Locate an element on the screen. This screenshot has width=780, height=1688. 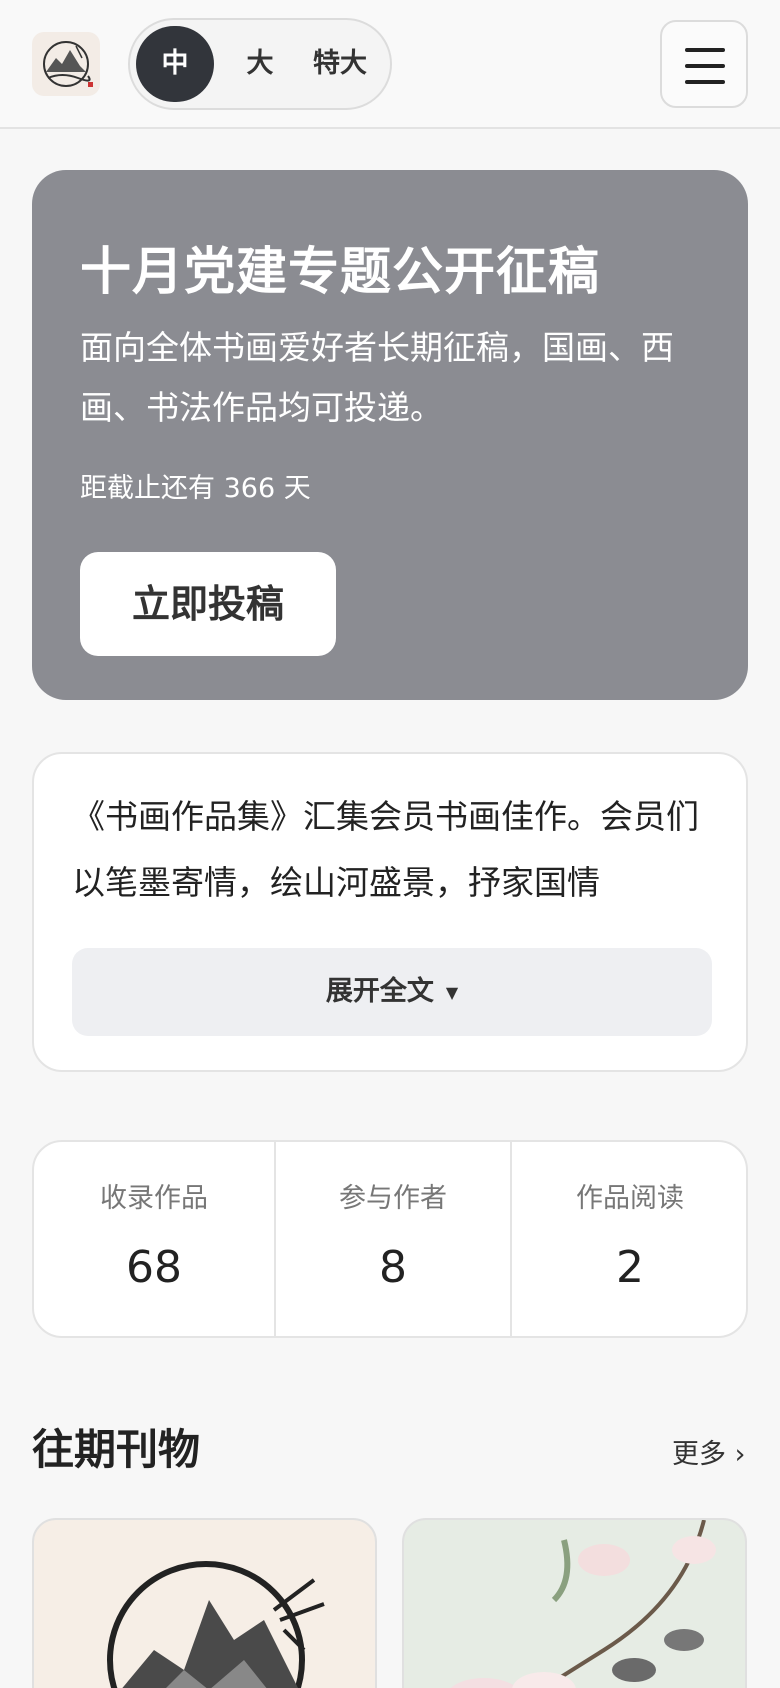
ink-mountain-logo-icon is located at coordinates (66, 64).